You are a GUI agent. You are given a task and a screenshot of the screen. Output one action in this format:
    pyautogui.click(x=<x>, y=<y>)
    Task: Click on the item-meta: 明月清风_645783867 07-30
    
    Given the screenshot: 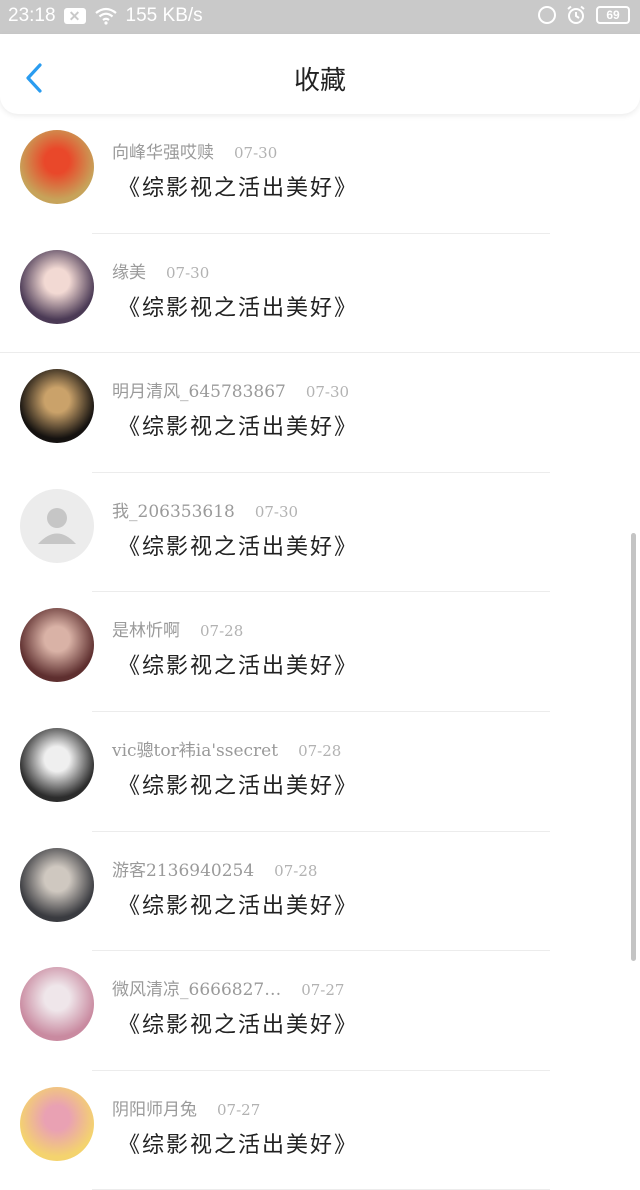 What is the action you would take?
    pyautogui.click(x=230, y=389)
    